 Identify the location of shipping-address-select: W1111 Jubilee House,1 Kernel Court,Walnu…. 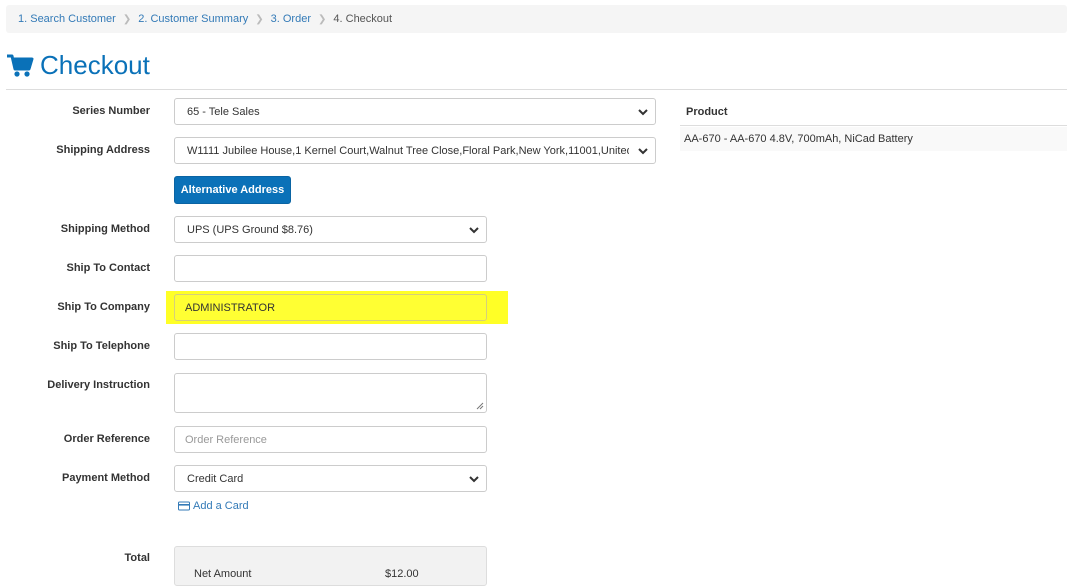
(415, 150).